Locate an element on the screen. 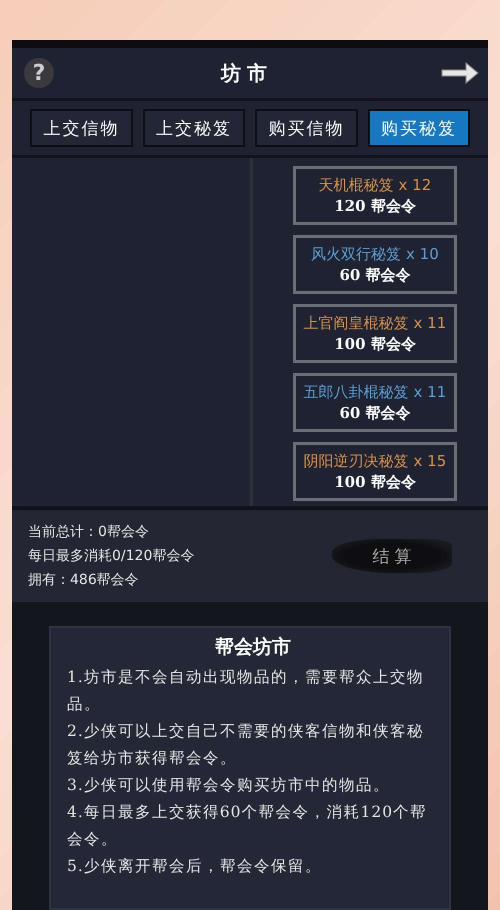 This screenshot has width=500, height=910. tab: 上交秘笈 is located at coordinates (193, 128).